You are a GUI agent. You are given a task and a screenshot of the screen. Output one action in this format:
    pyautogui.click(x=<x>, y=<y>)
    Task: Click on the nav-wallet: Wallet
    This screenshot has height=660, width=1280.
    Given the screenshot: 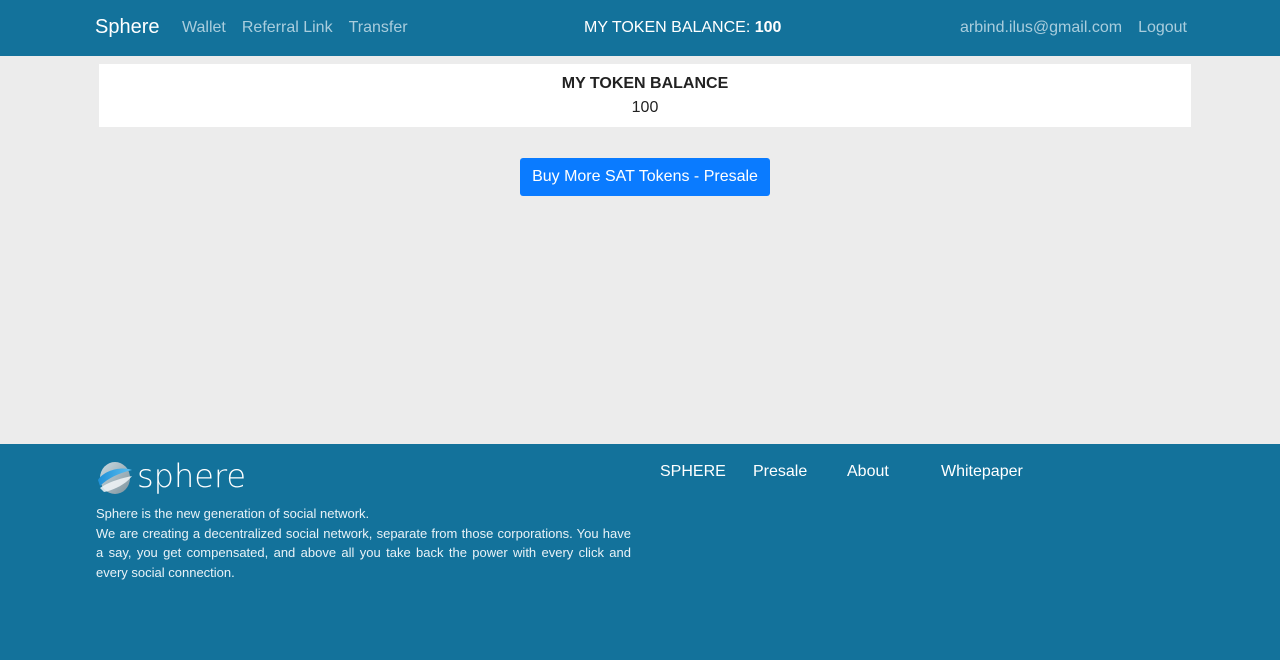 What is the action you would take?
    pyautogui.click(x=204, y=28)
    